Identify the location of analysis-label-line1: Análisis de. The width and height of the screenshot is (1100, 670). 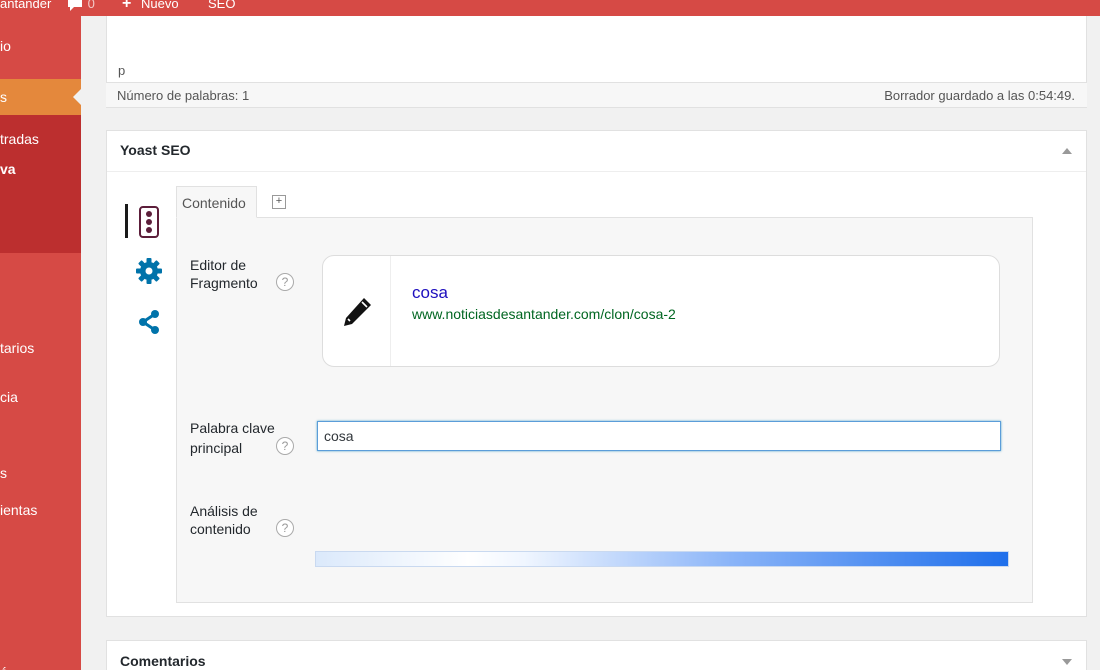
(224, 511).